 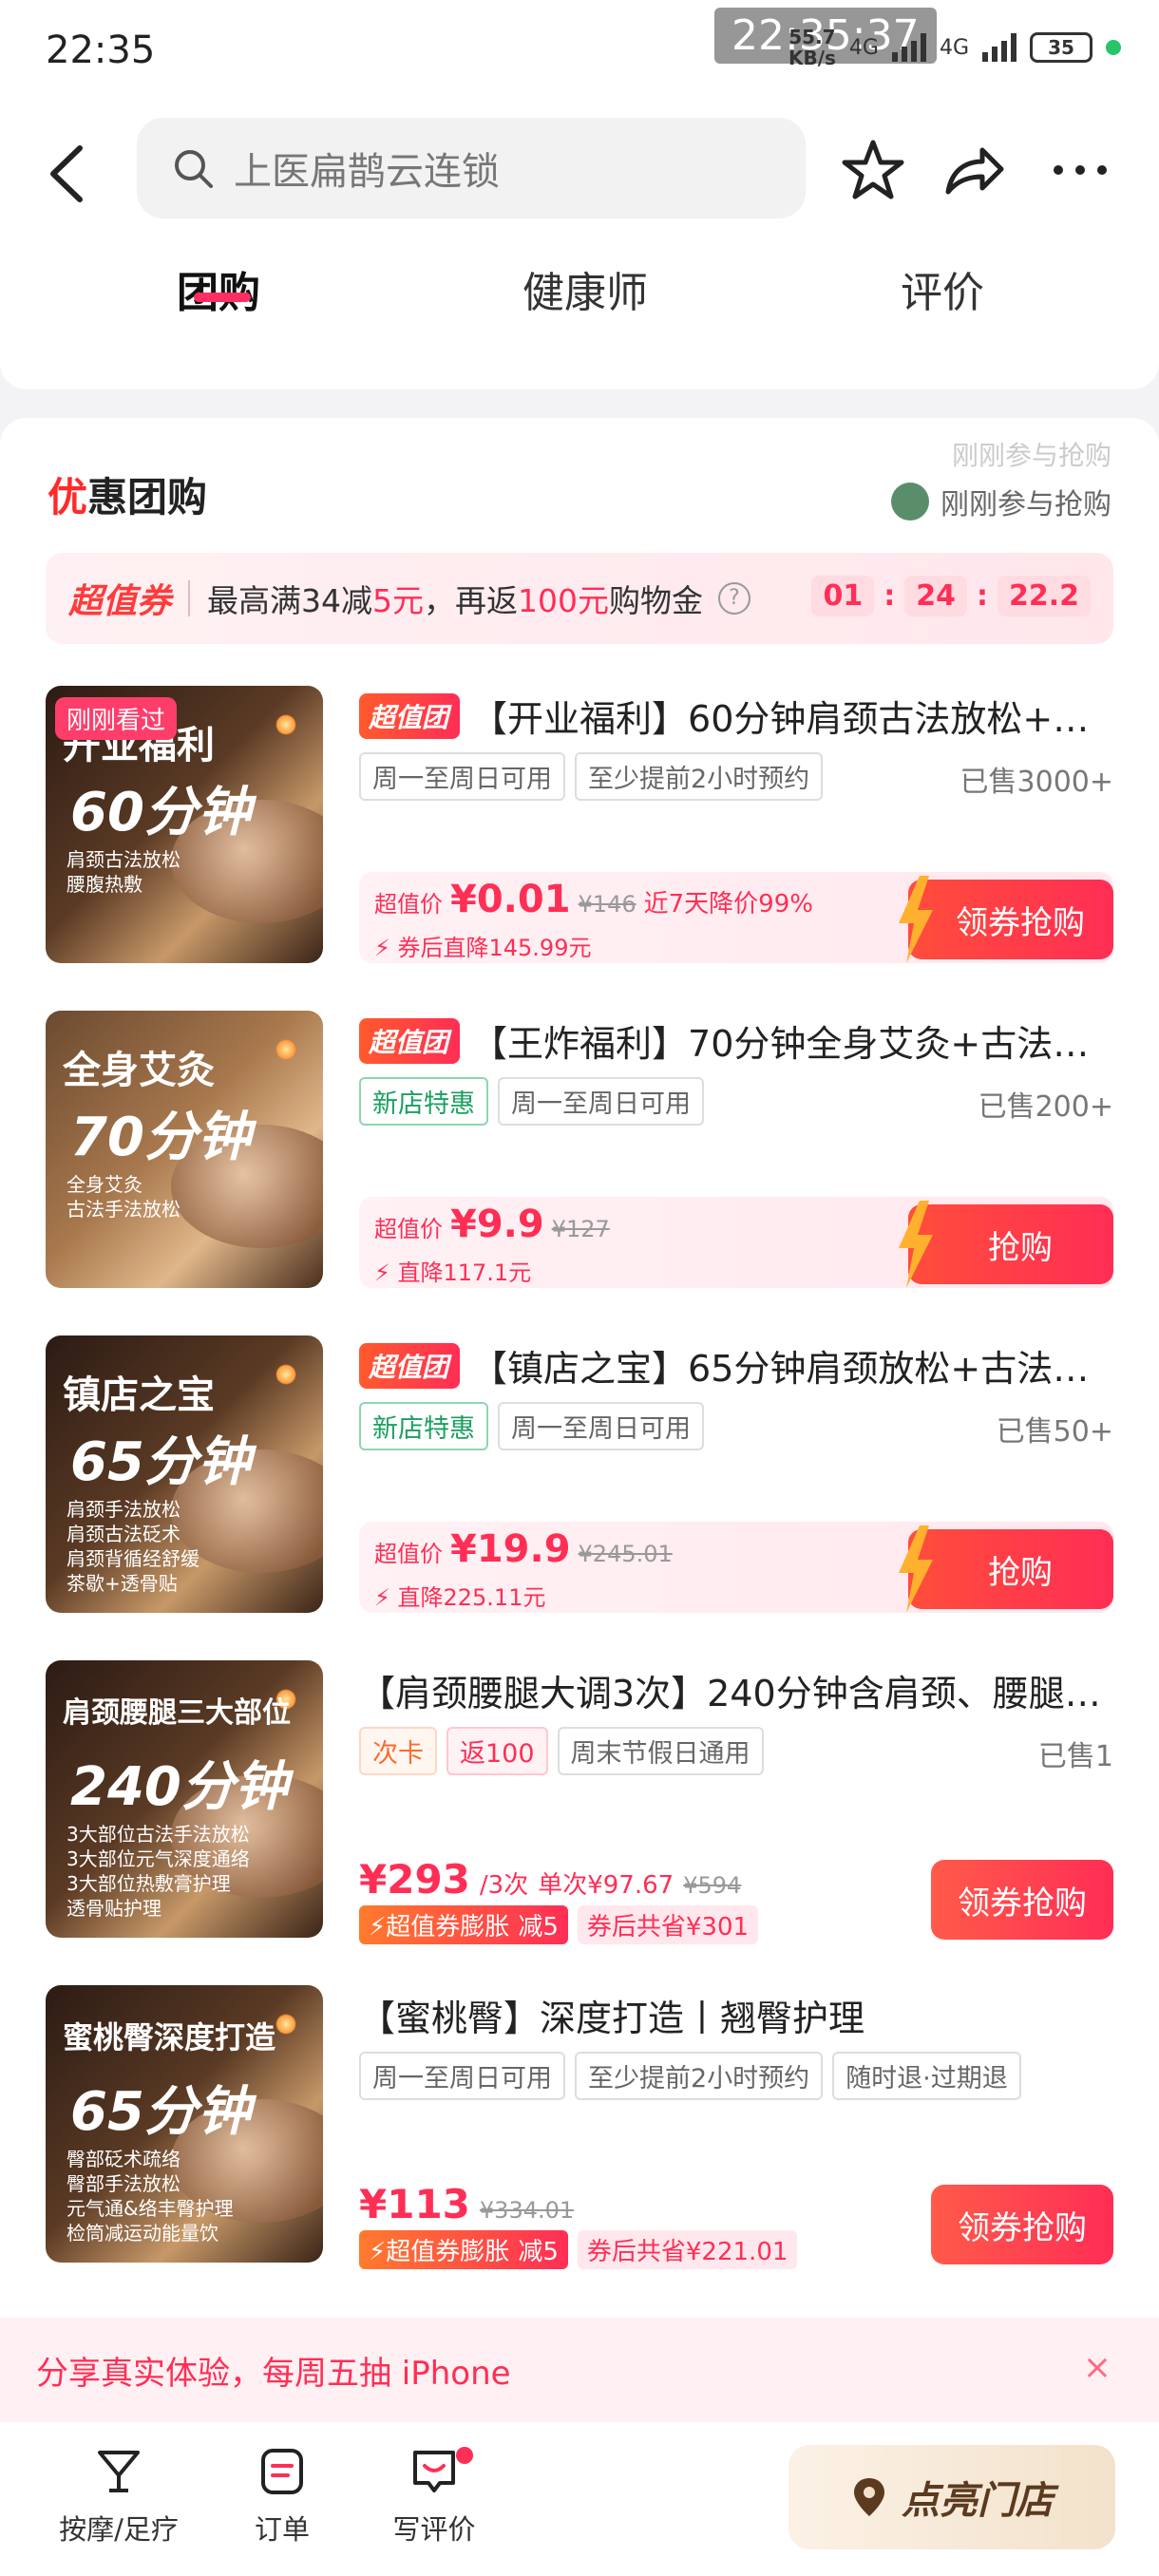 I want to click on network-type-2: 4G, so click(x=954, y=47).